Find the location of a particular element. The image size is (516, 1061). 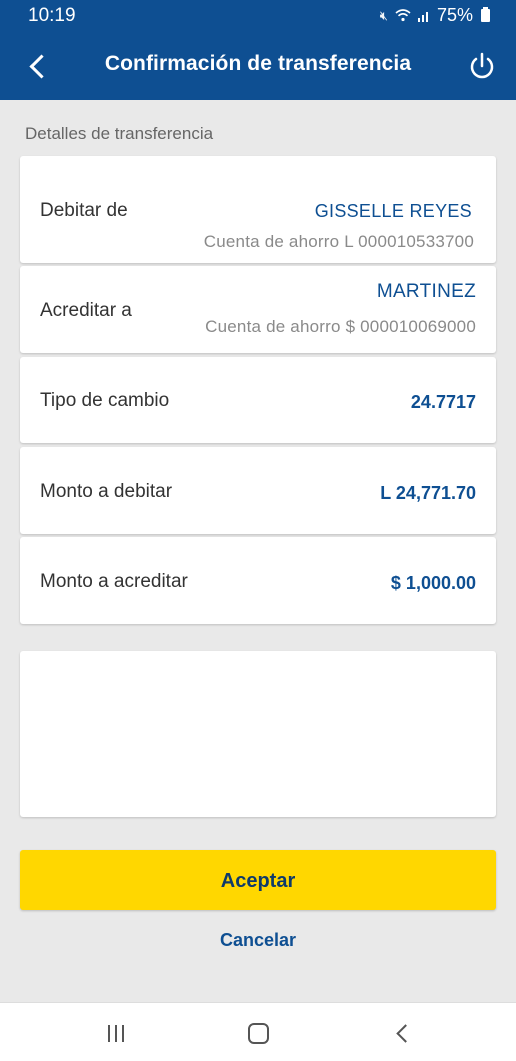

power-icon is located at coordinates (482, 65).